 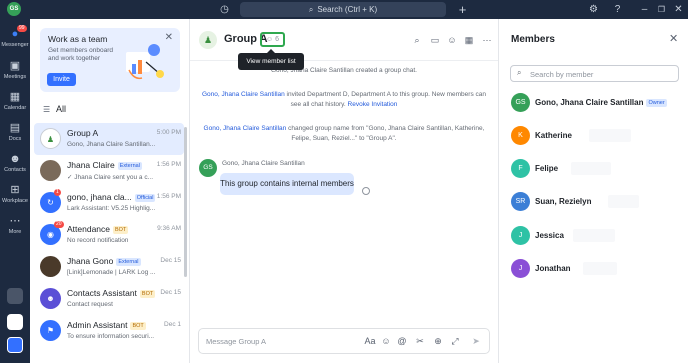 What do you see at coordinates (452, 40) in the screenshot?
I see `add-member-icon: ☺` at bounding box center [452, 40].